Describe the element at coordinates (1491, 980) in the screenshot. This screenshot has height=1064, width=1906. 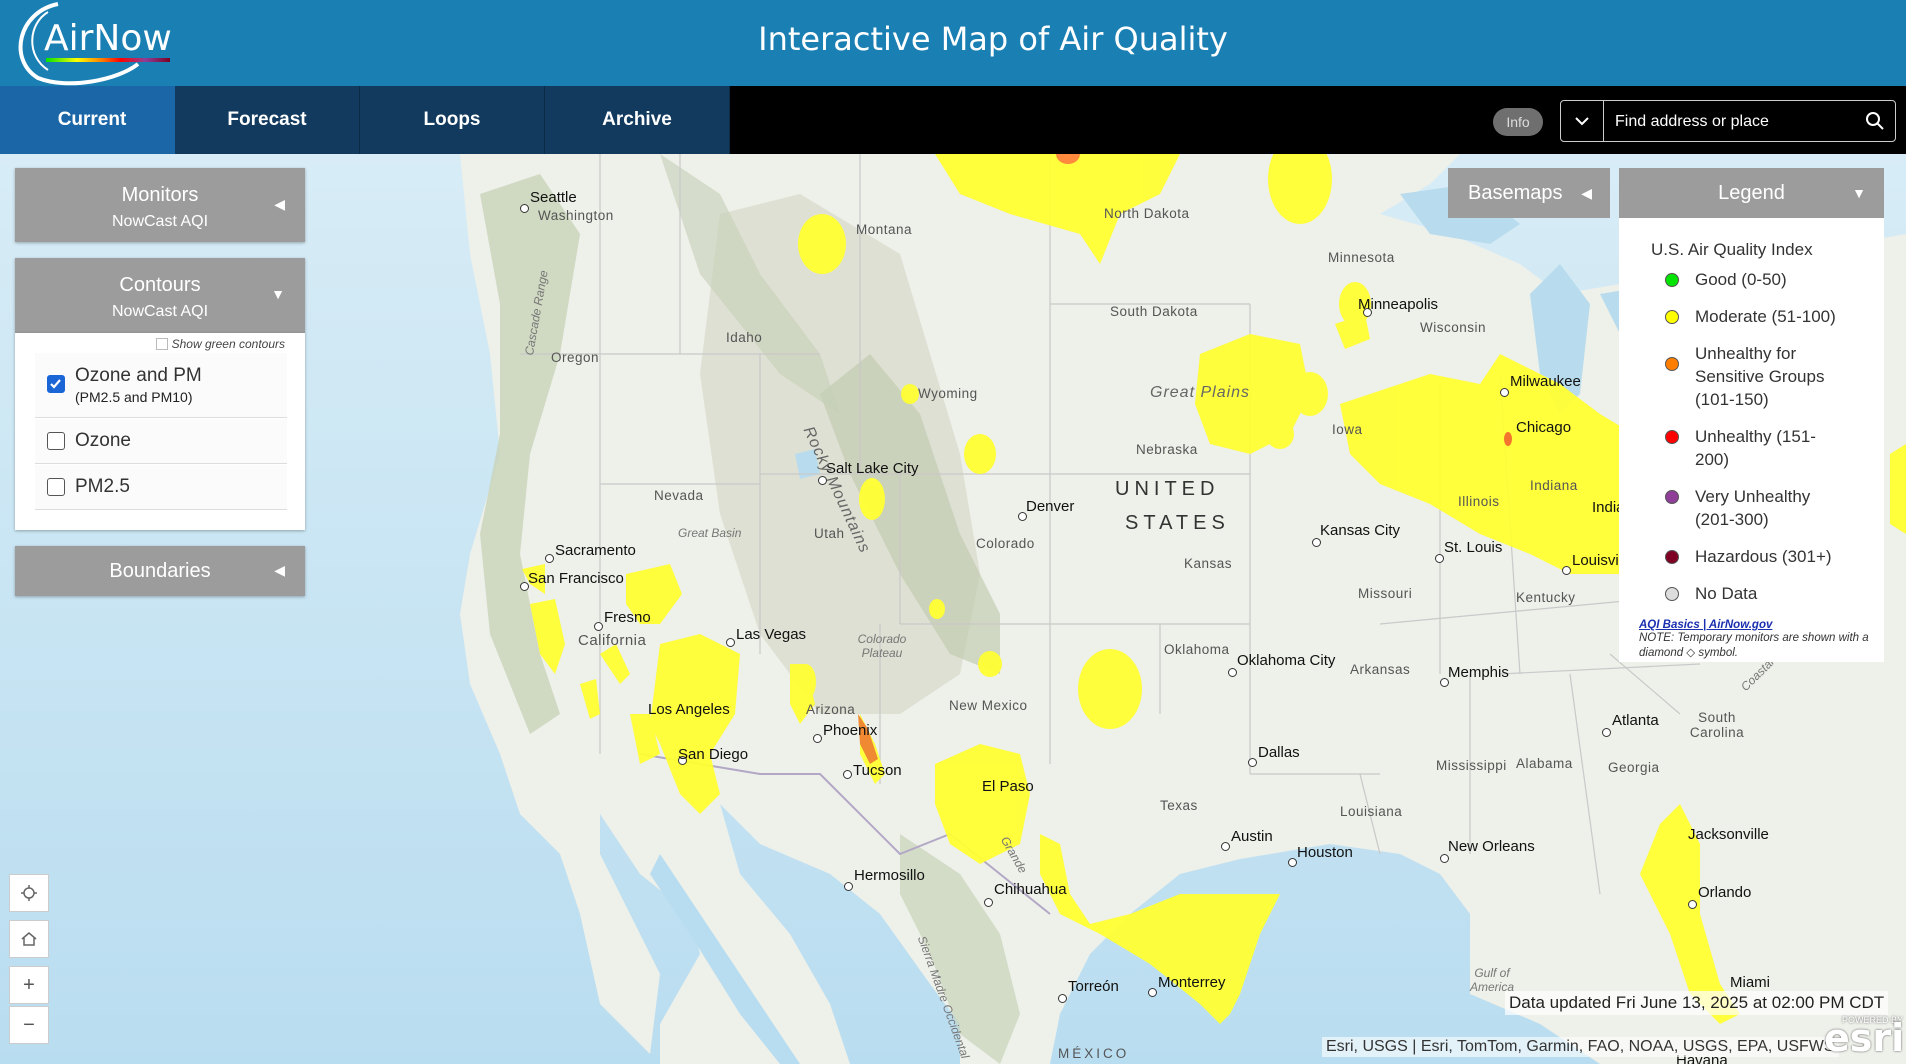
I see `region-label: Gulf of America` at that location.